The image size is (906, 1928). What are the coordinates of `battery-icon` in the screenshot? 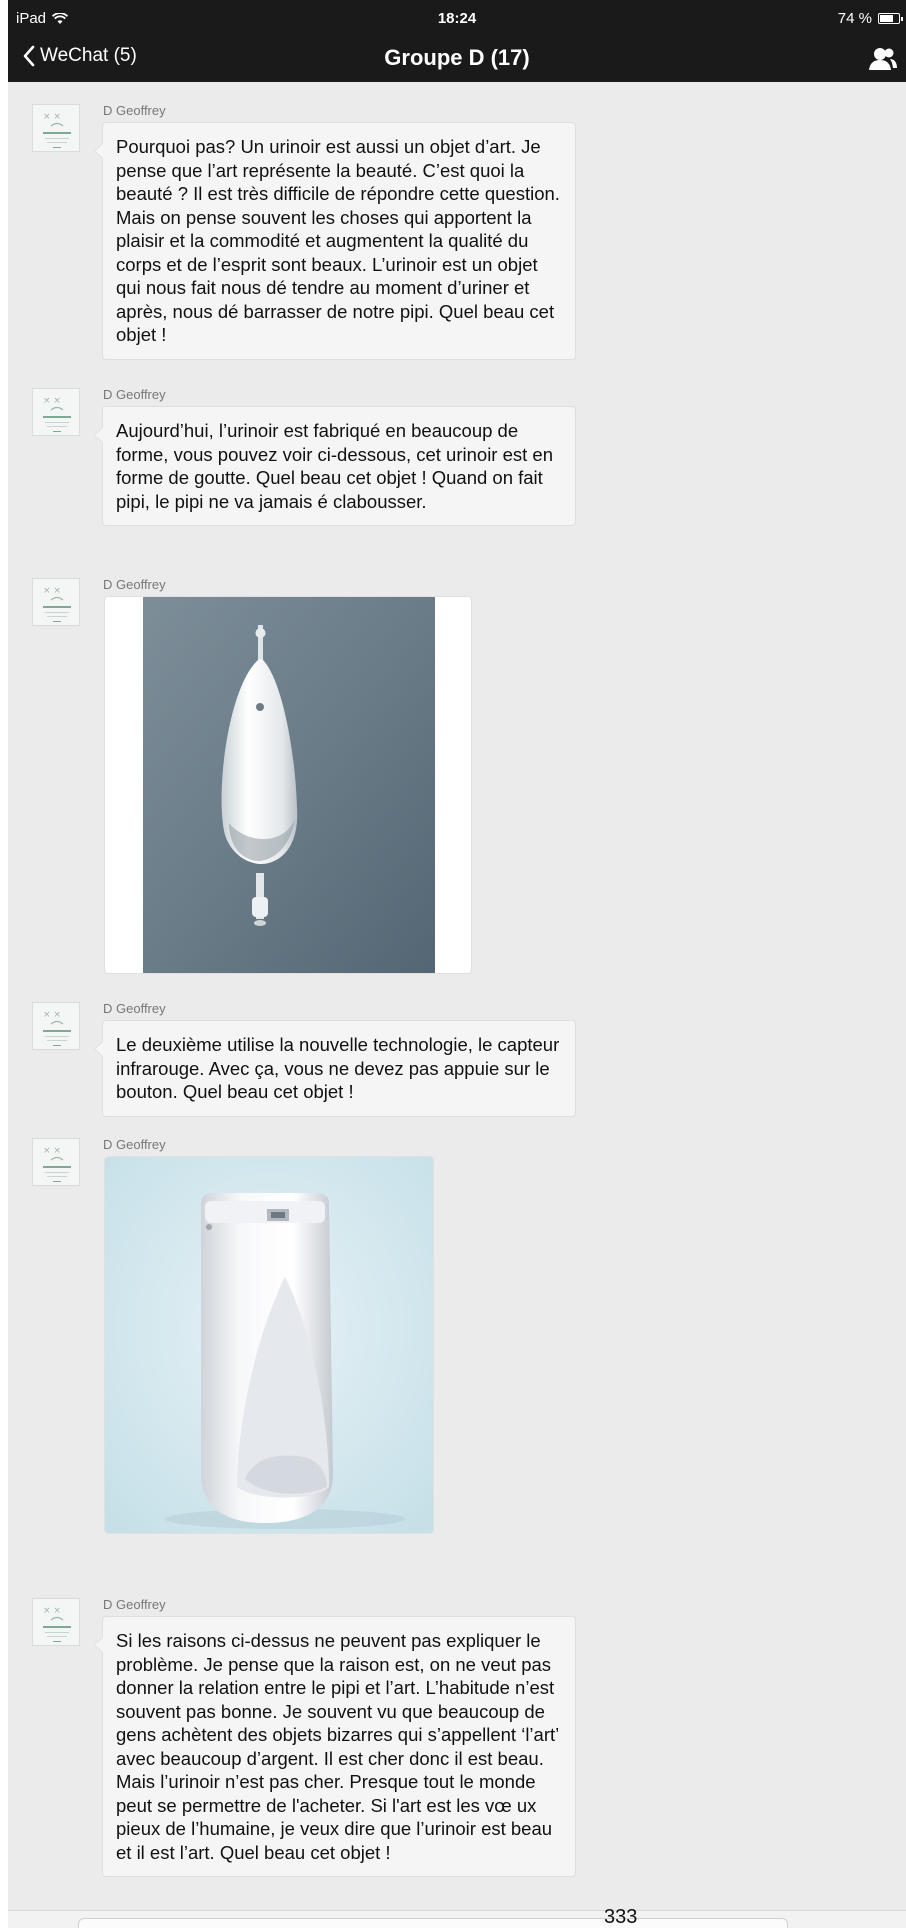 It's located at (890, 18).